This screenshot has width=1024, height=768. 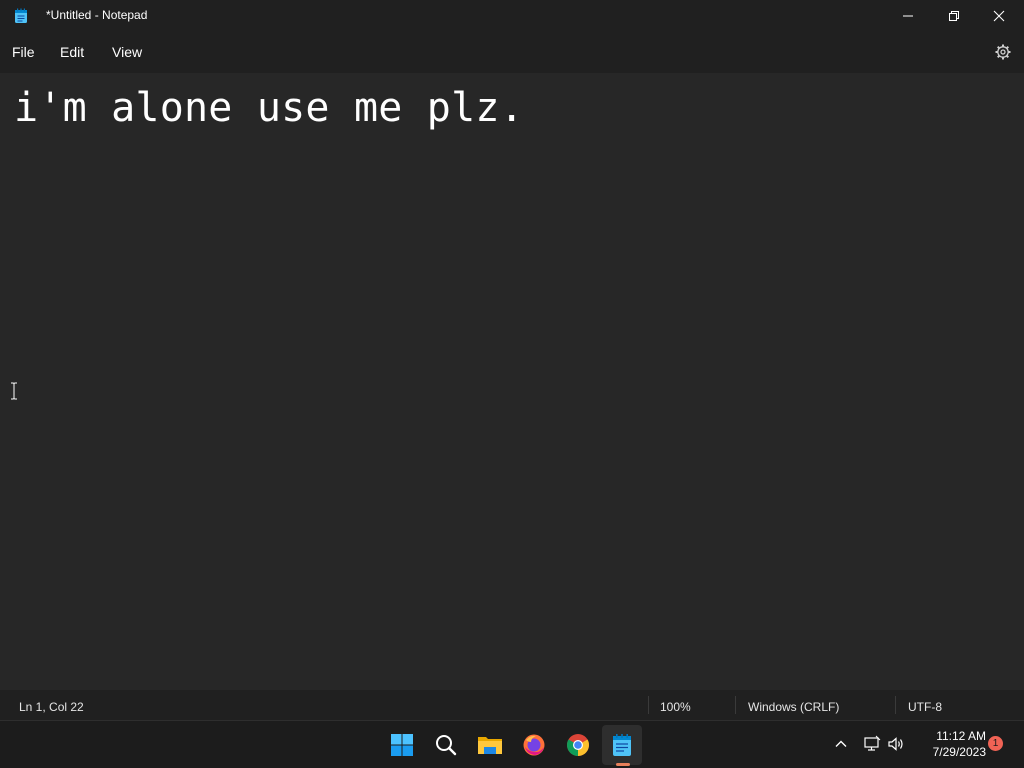 I want to click on file-explorer-icon, so click(x=490, y=745).